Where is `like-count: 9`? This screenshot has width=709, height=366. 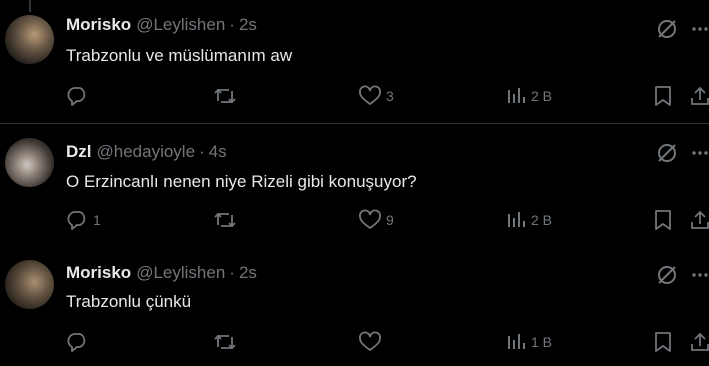
like-count: 9 is located at coordinates (390, 220).